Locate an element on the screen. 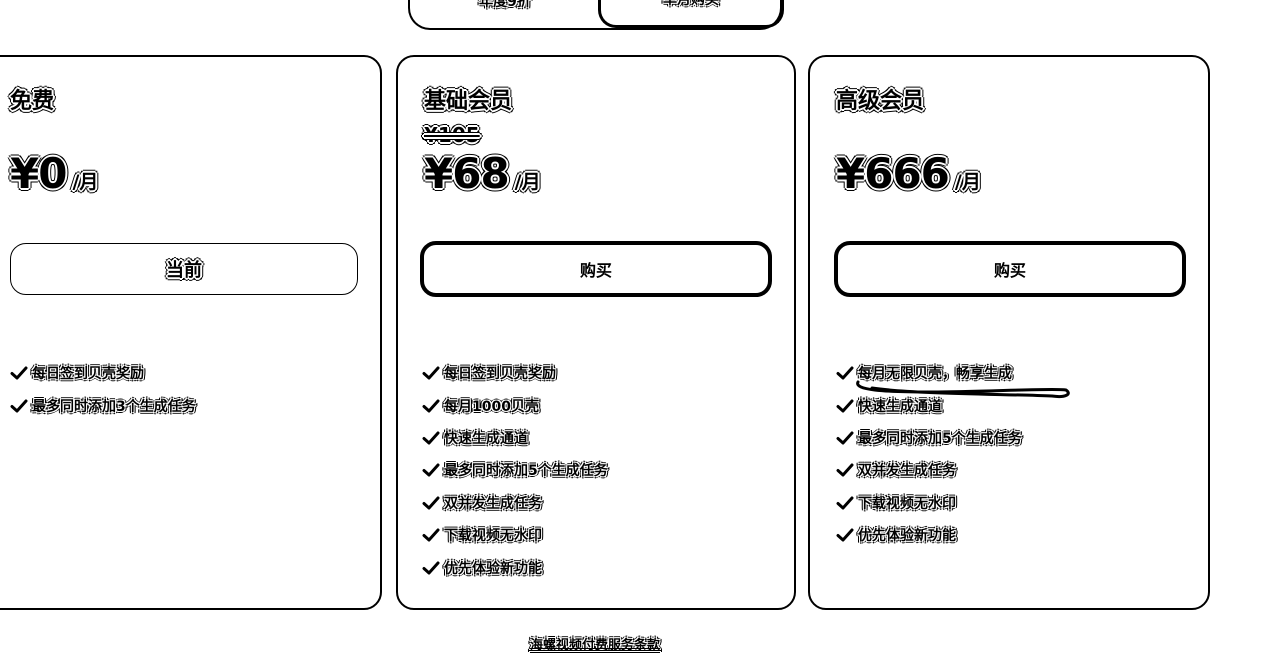 Image resolution: width=1280 pixels, height=672 pixels. price-amount: ¥666 is located at coordinates (893, 173).